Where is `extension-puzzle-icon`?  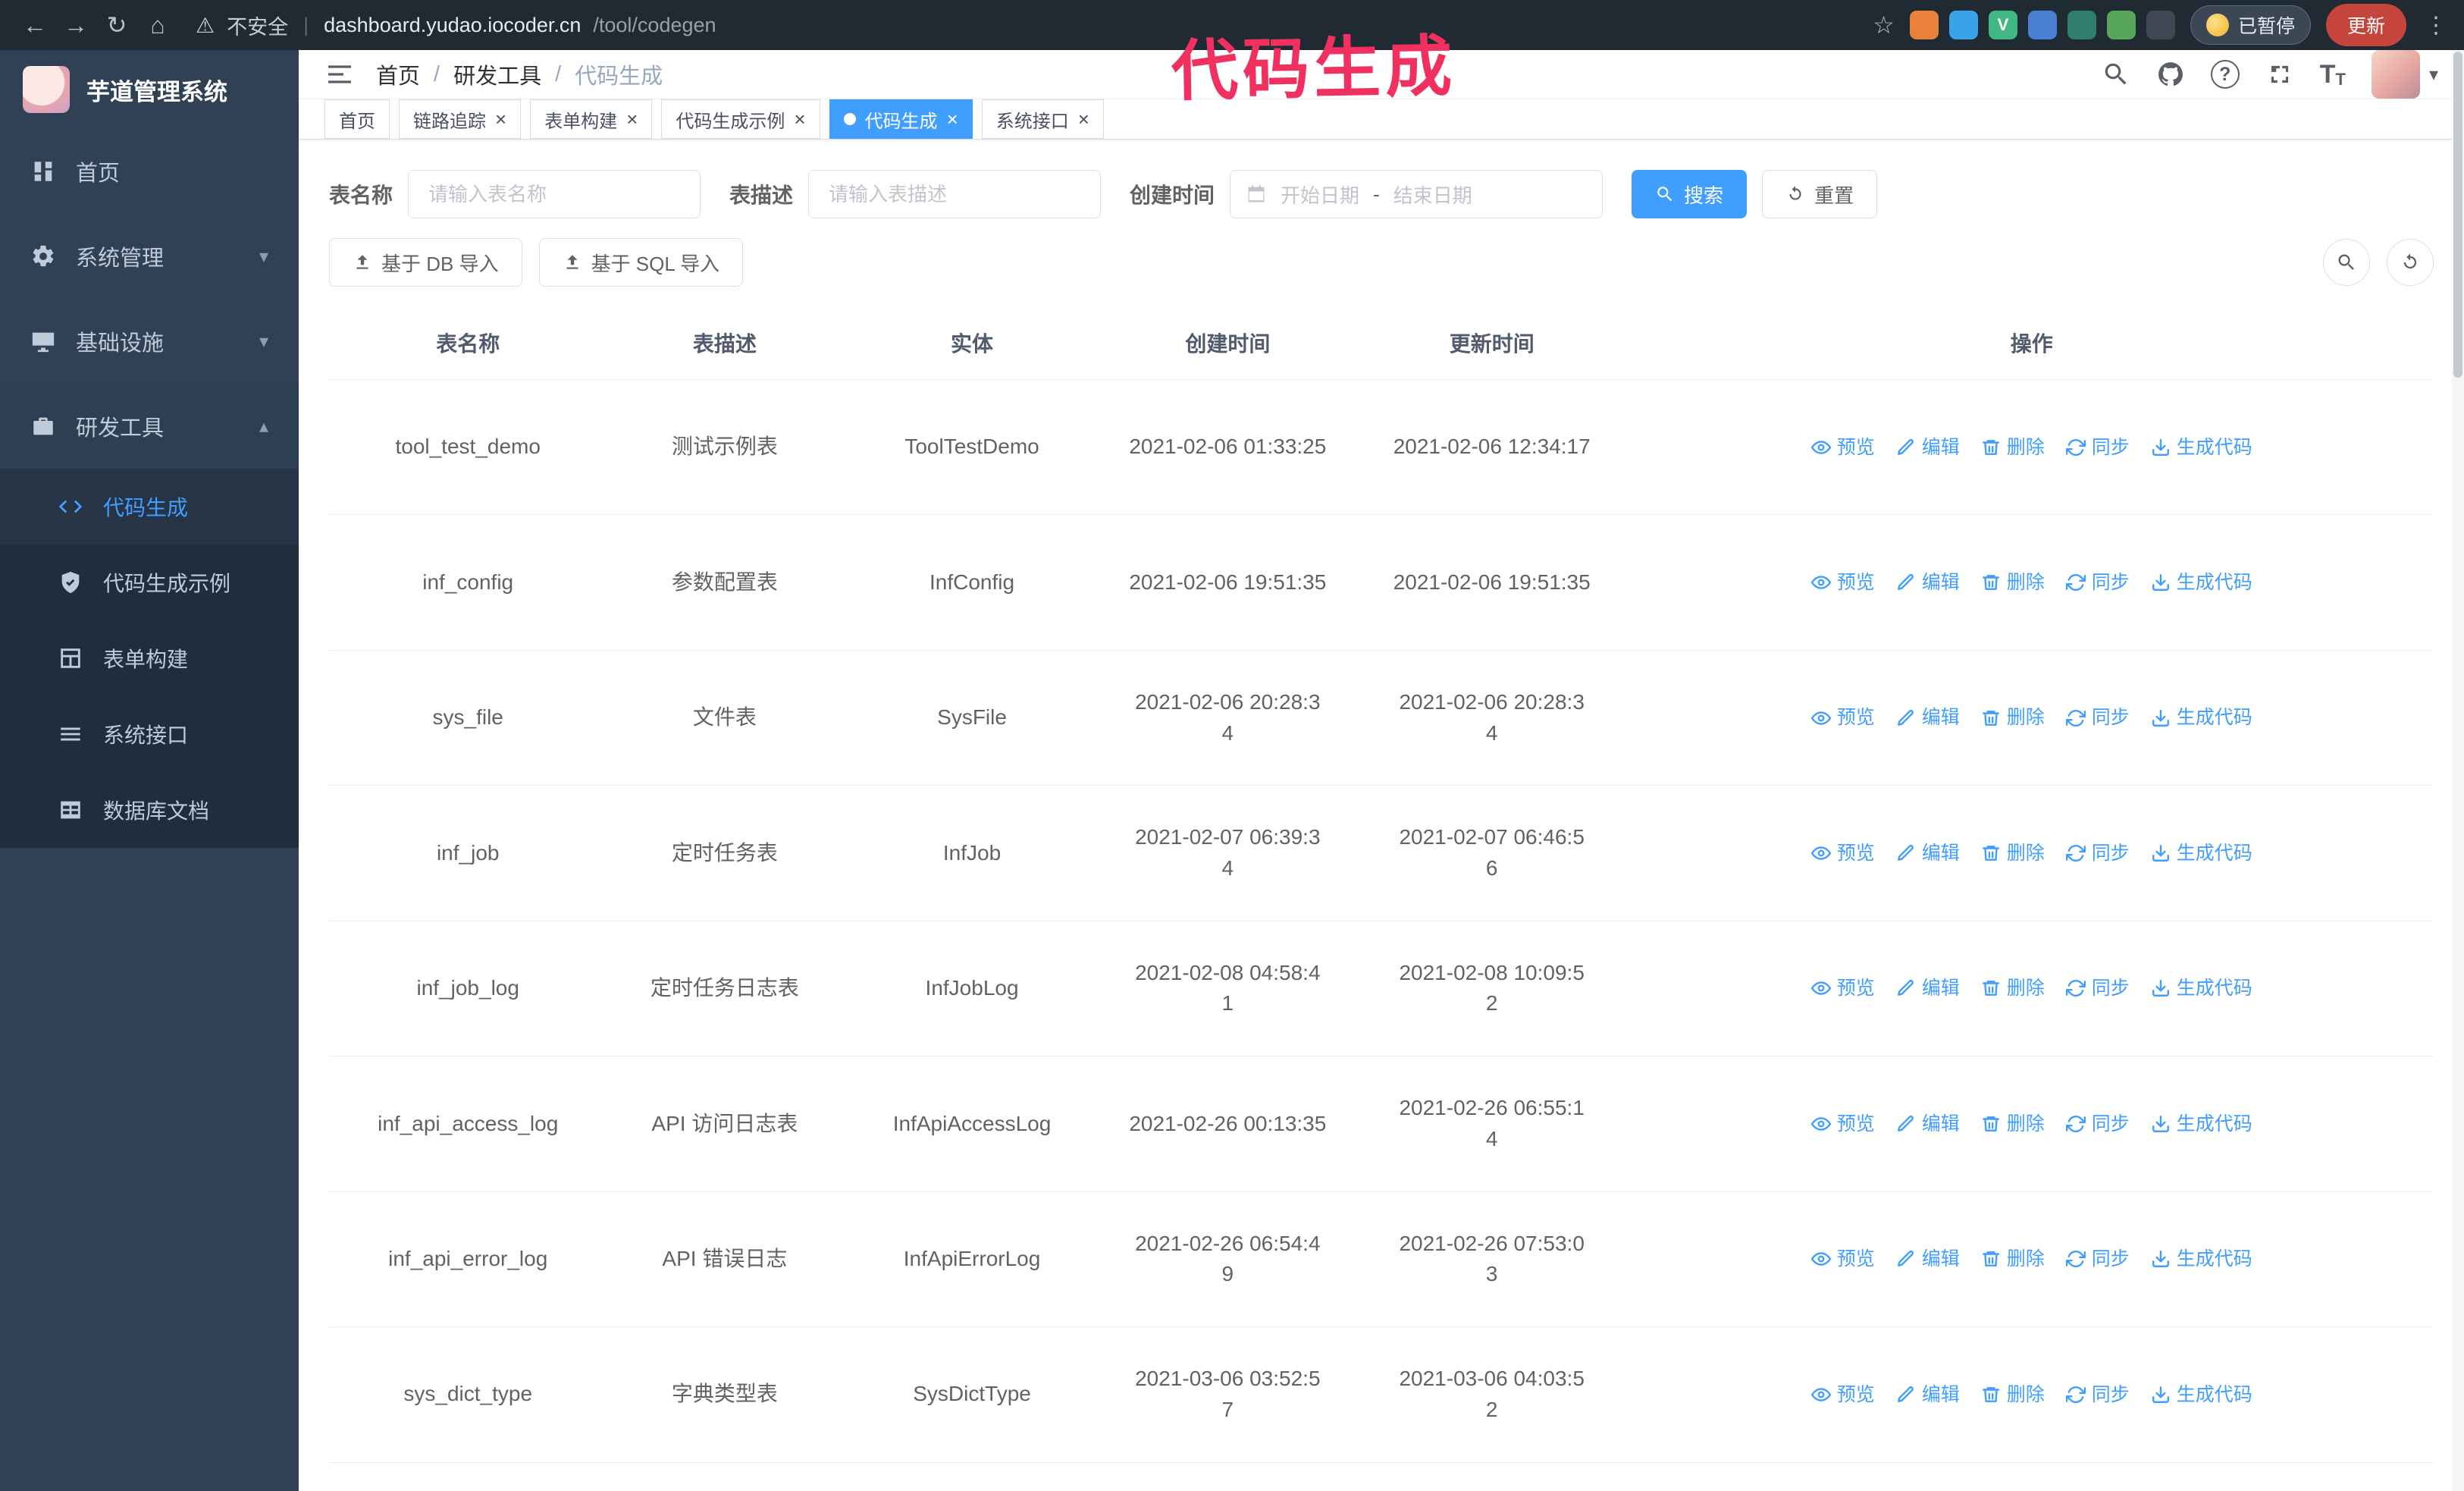 extension-puzzle-icon is located at coordinates (2160, 25).